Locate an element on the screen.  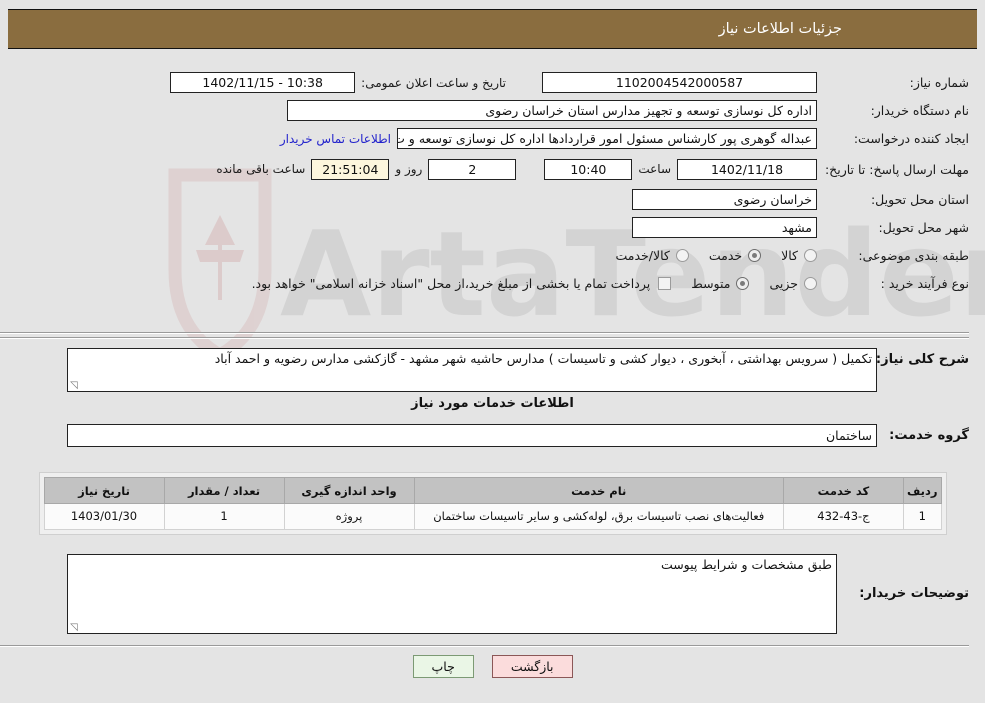
need-number-label: شماره نیاز: is located at coordinates (939, 82).